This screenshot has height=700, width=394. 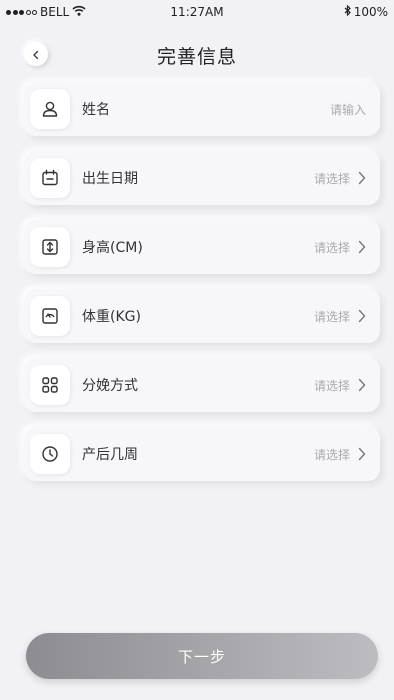 I want to click on header: 完善信息, so click(x=197, y=54).